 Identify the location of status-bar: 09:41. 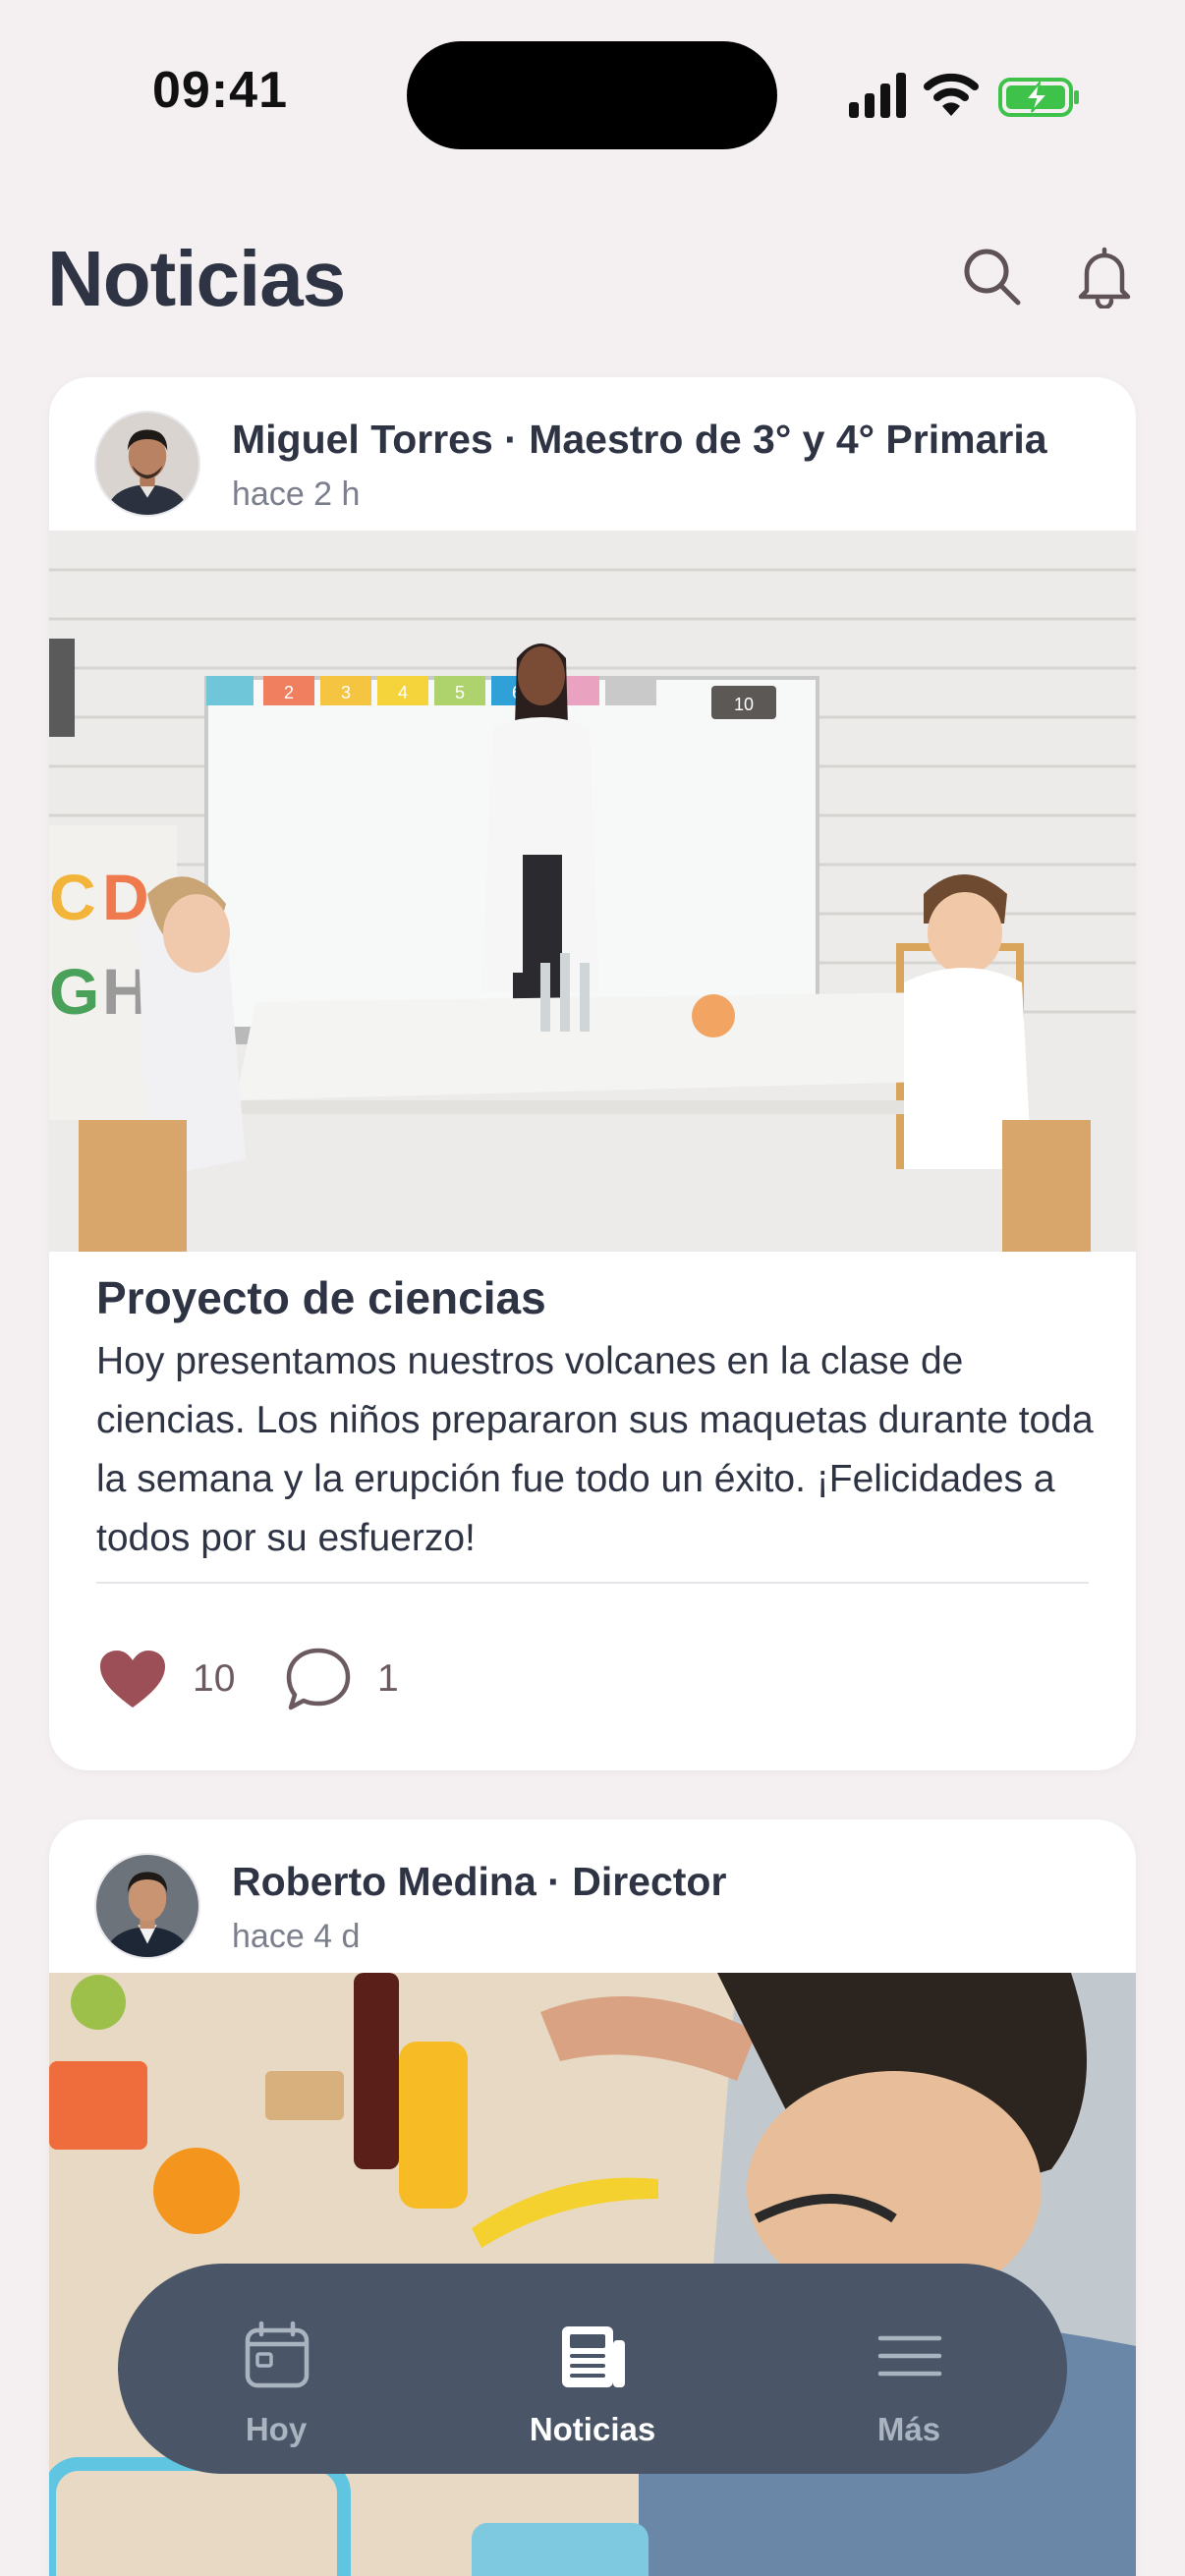
(592, 93).